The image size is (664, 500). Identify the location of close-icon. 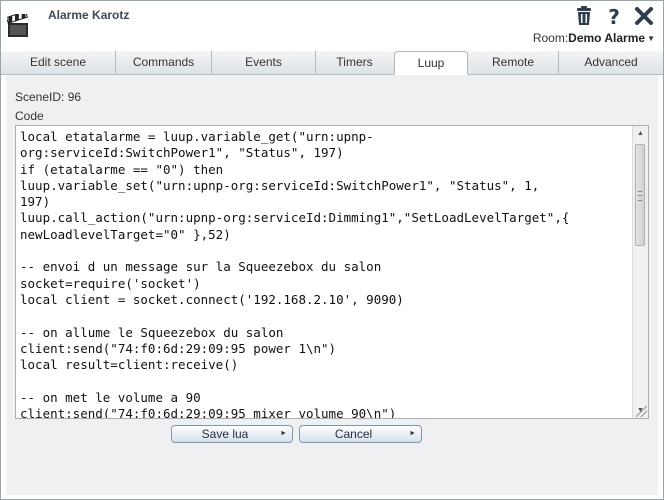
(644, 16).